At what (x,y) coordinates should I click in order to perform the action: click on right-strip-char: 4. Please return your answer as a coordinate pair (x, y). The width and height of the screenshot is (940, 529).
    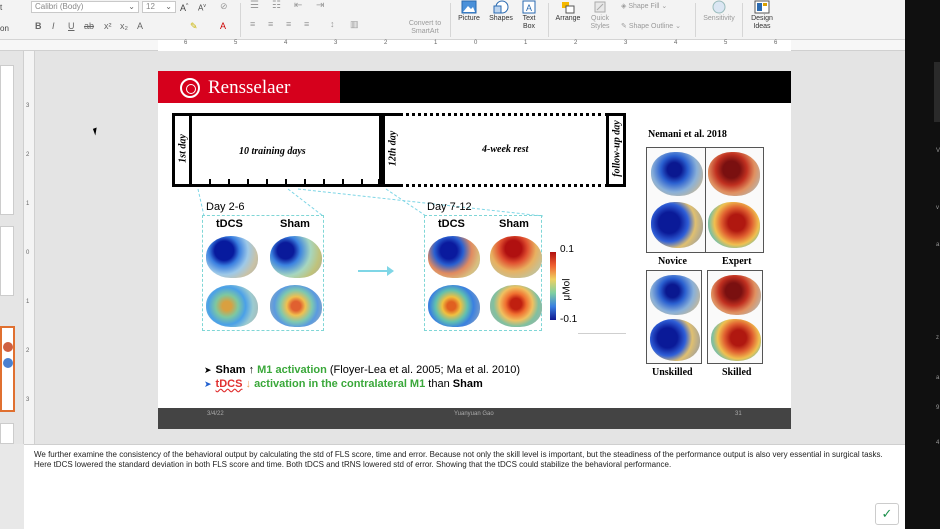
    Looking at the image, I should click on (938, 443).